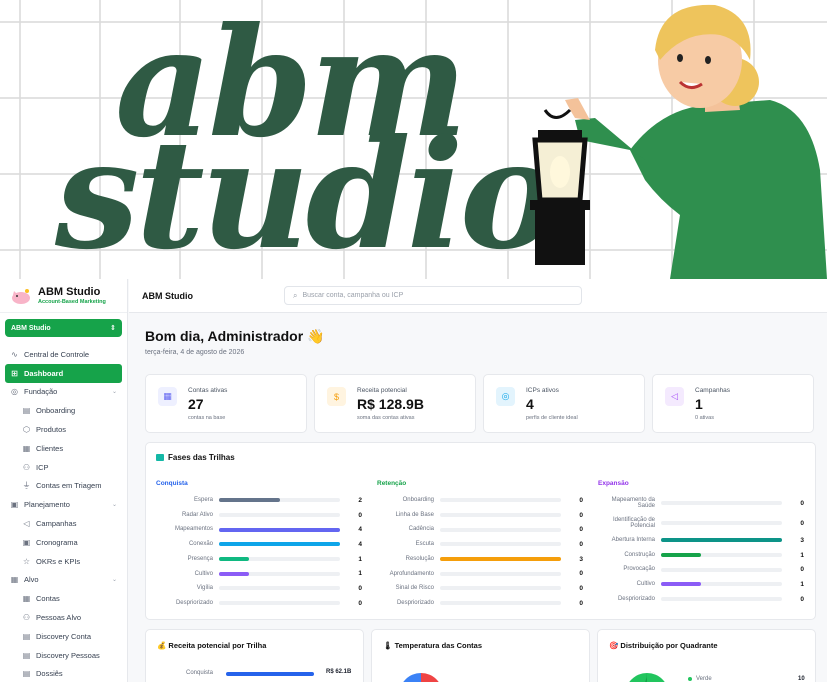 The image size is (827, 682). I want to click on phase-row: Resolução 3, so click(482, 559).